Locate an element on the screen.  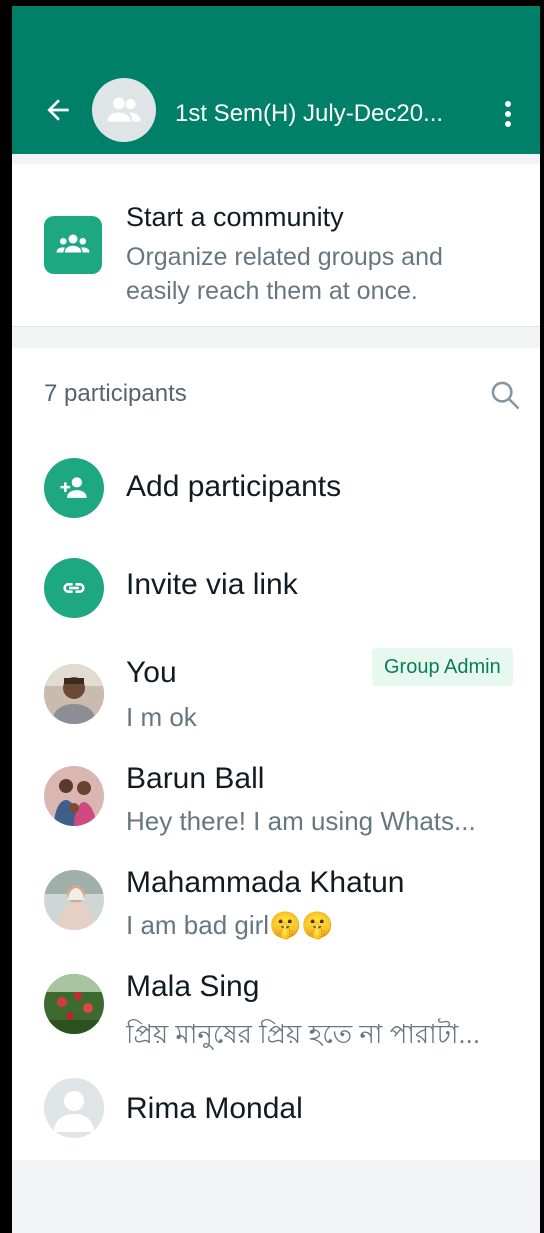
community-icon is located at coordinates (73, 245).